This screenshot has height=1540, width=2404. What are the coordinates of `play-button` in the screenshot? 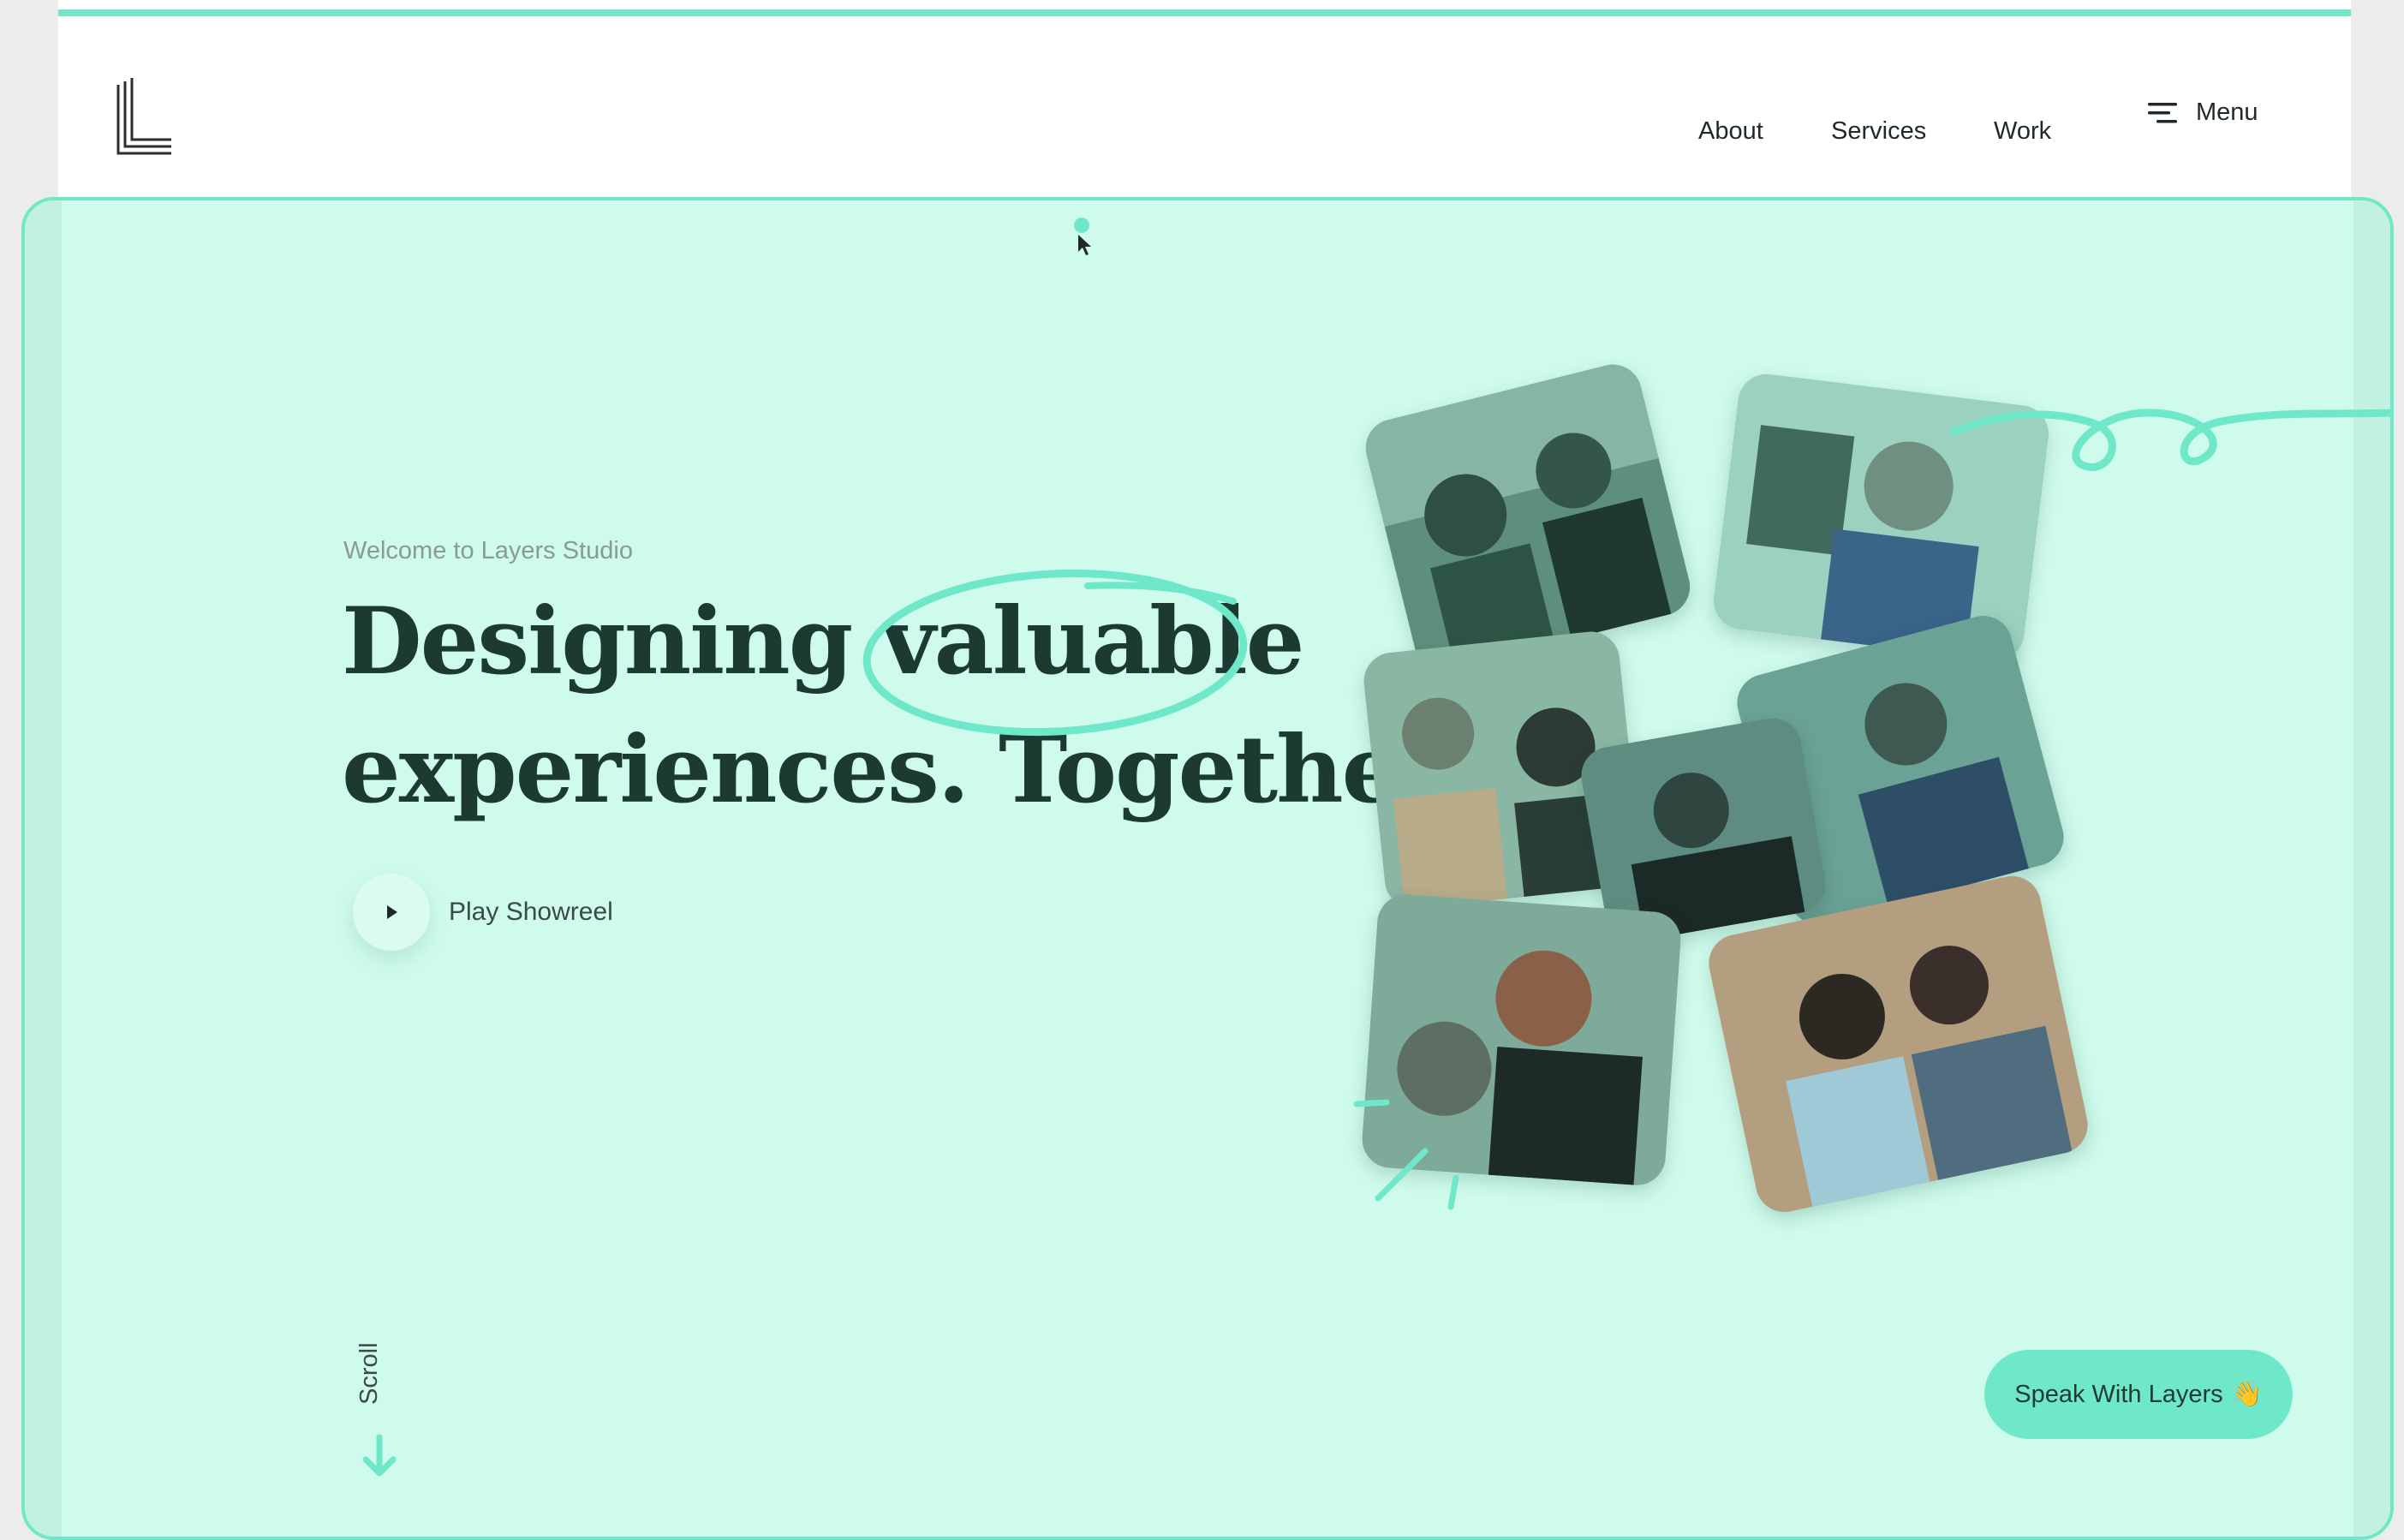 It's located at (392, 912).